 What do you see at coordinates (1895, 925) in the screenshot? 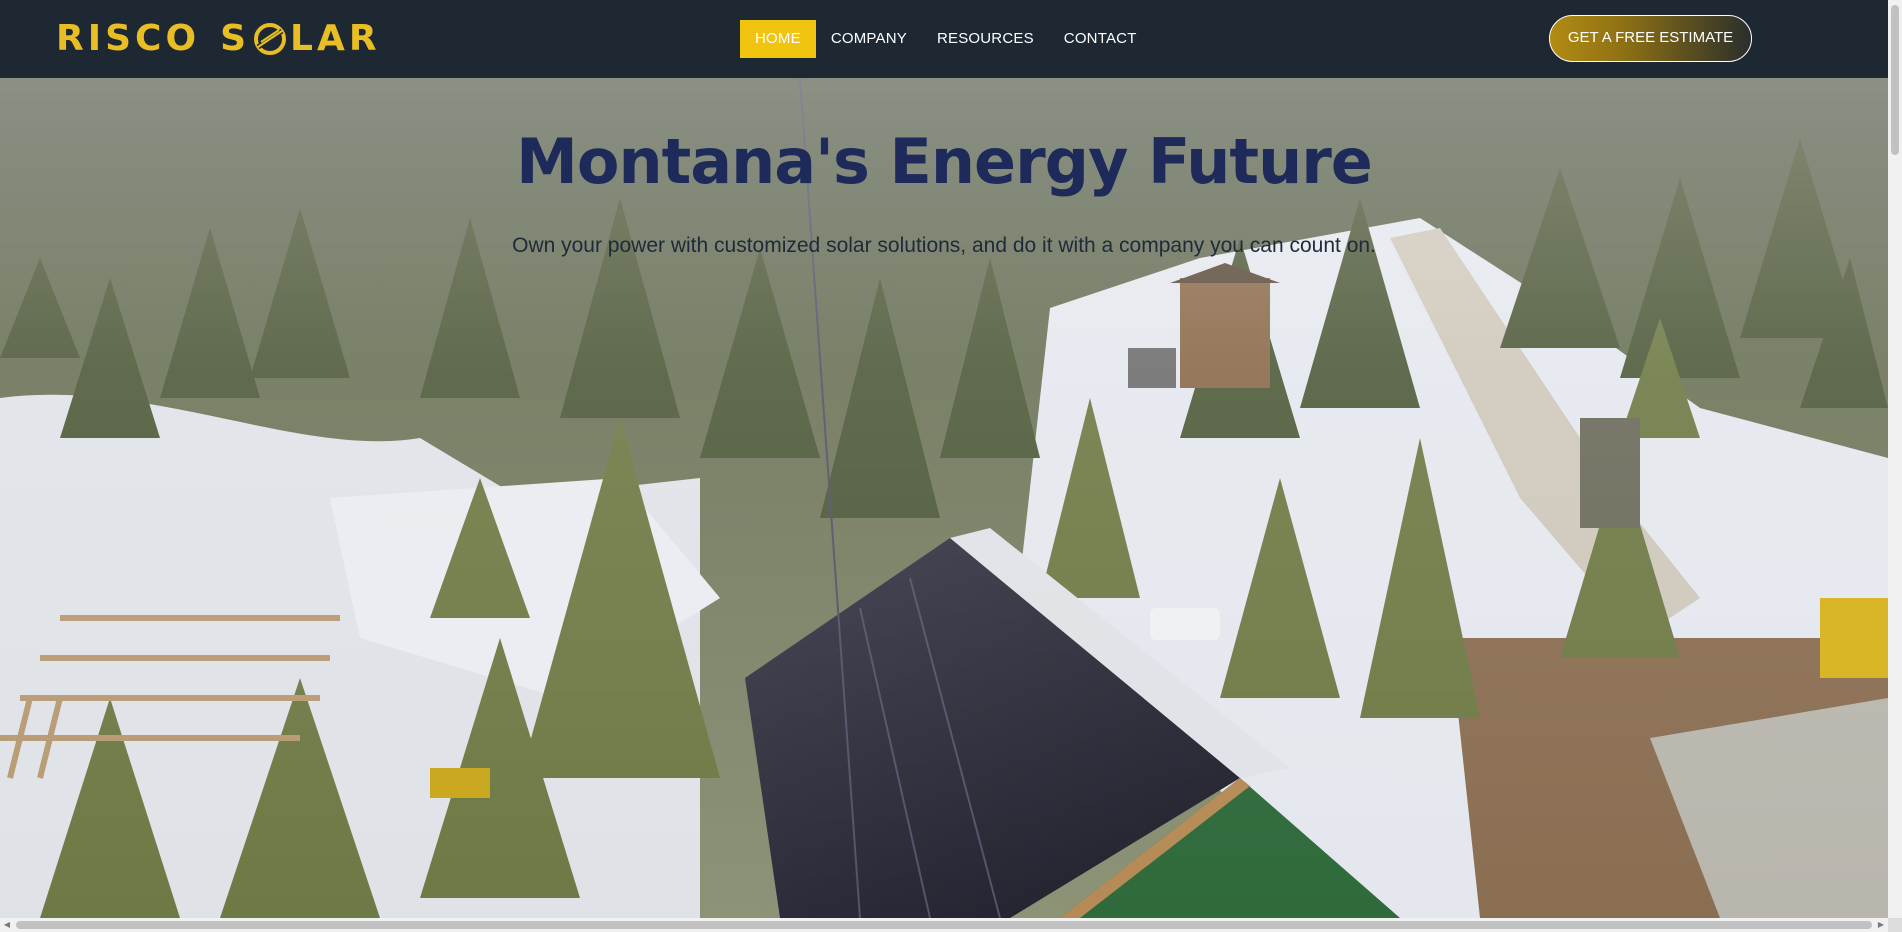
I see `scrollbar-corner` at bounding box center [1895, 925].